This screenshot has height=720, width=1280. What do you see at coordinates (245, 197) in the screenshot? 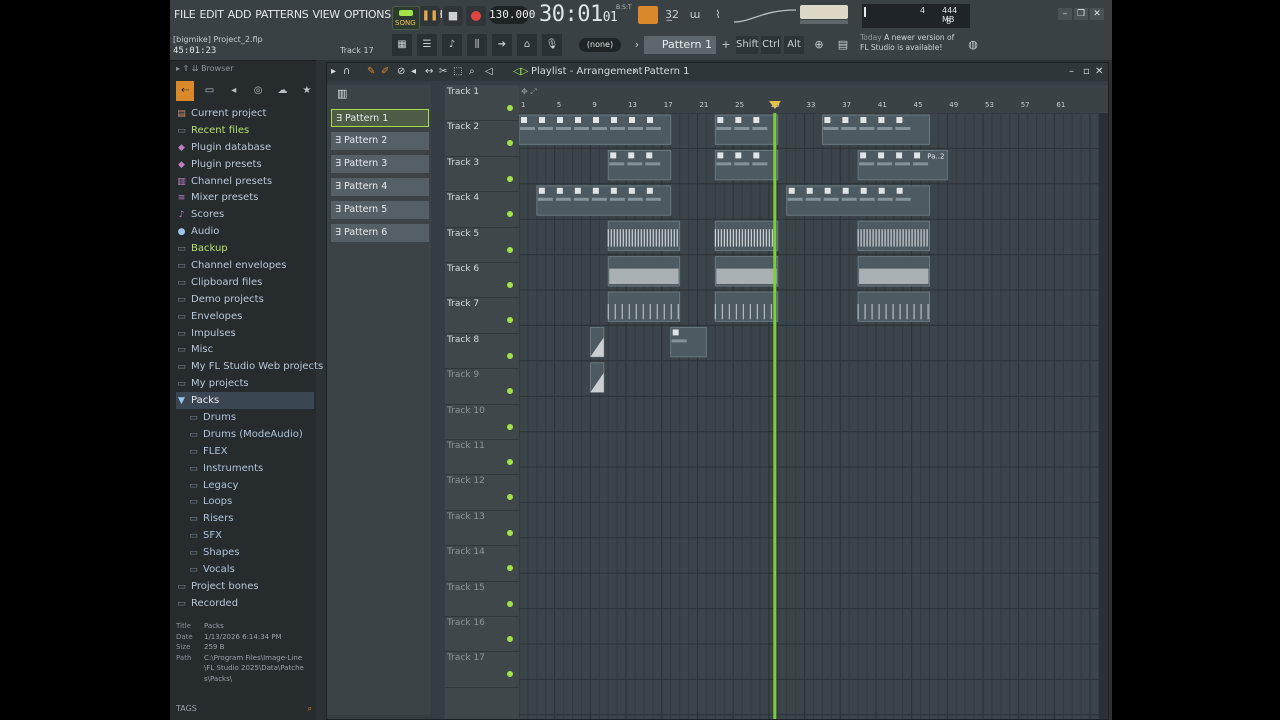
I see `browser-item-mixer-presets: ≡ Mixer presets` at bounding box center [245, 197].